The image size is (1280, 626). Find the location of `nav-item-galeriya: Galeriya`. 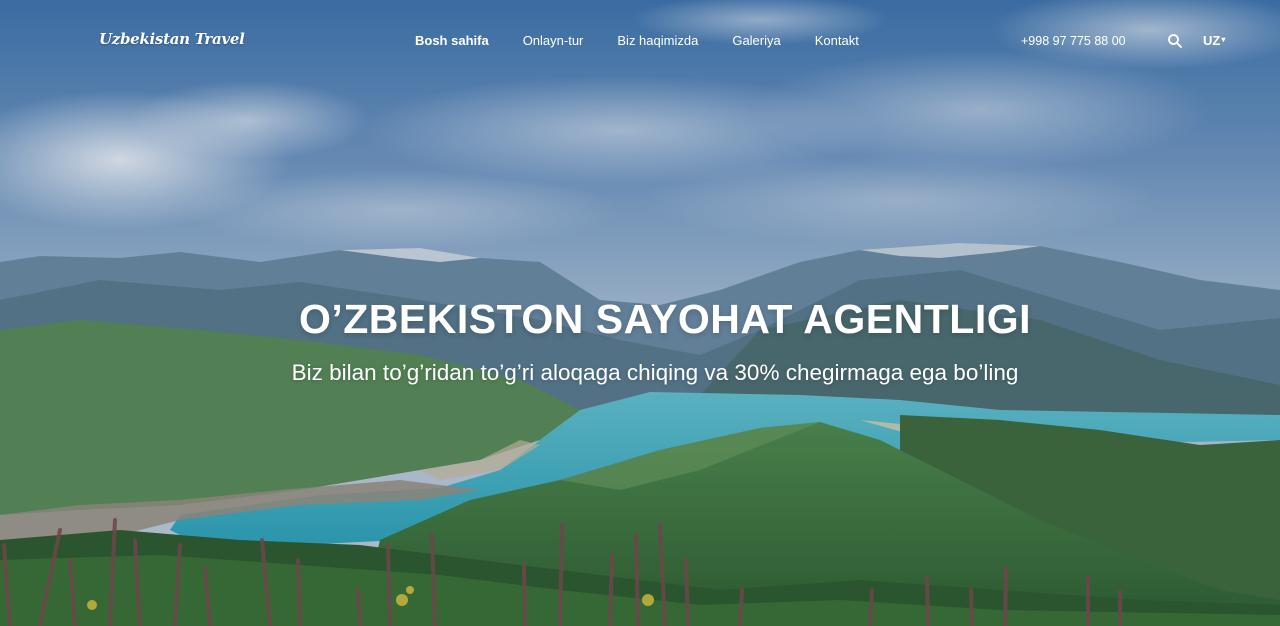

nav-item-galeriya: Galeriya is located at coordinates (756, 40).